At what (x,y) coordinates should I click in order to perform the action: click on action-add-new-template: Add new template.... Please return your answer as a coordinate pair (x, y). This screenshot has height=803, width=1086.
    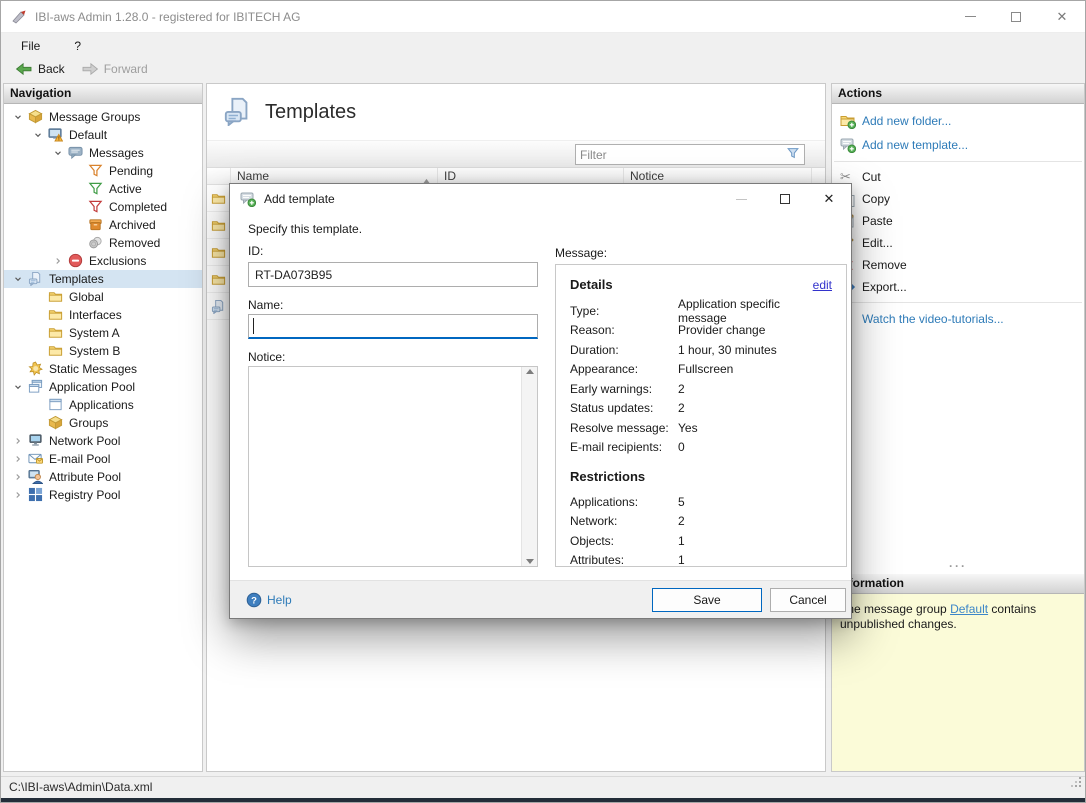
    Looking at the image, I should click on (958, 145).